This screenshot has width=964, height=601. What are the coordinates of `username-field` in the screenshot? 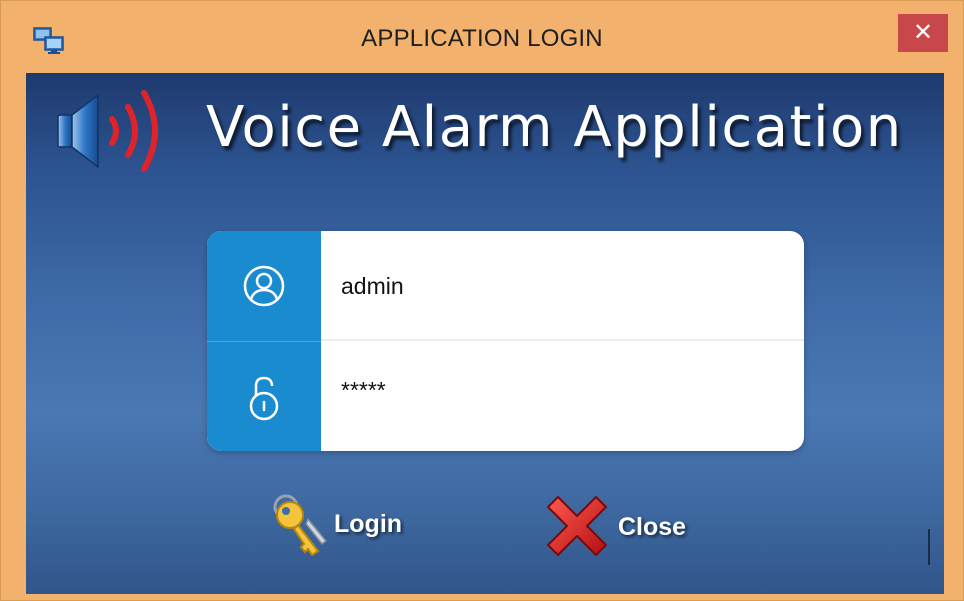 It's located at (562, 286).